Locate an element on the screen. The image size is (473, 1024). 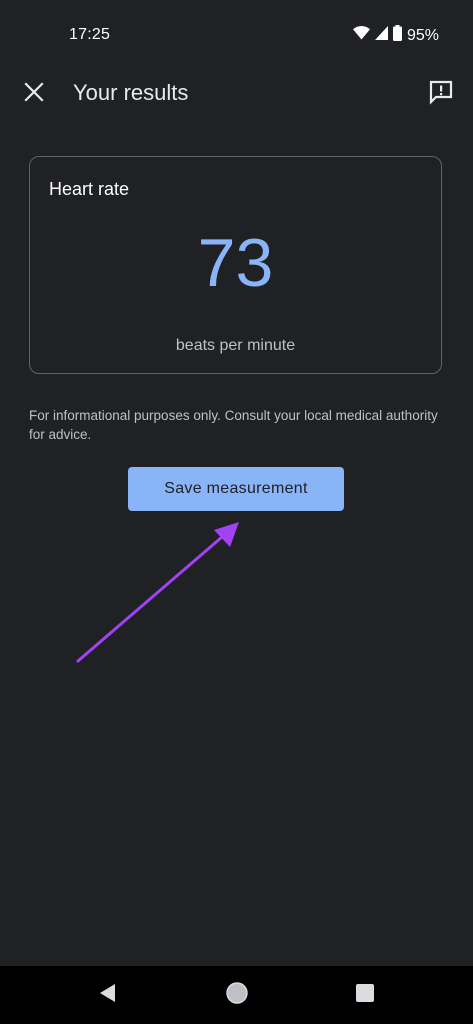
nav-home-button is located at coordinates (237, 995).